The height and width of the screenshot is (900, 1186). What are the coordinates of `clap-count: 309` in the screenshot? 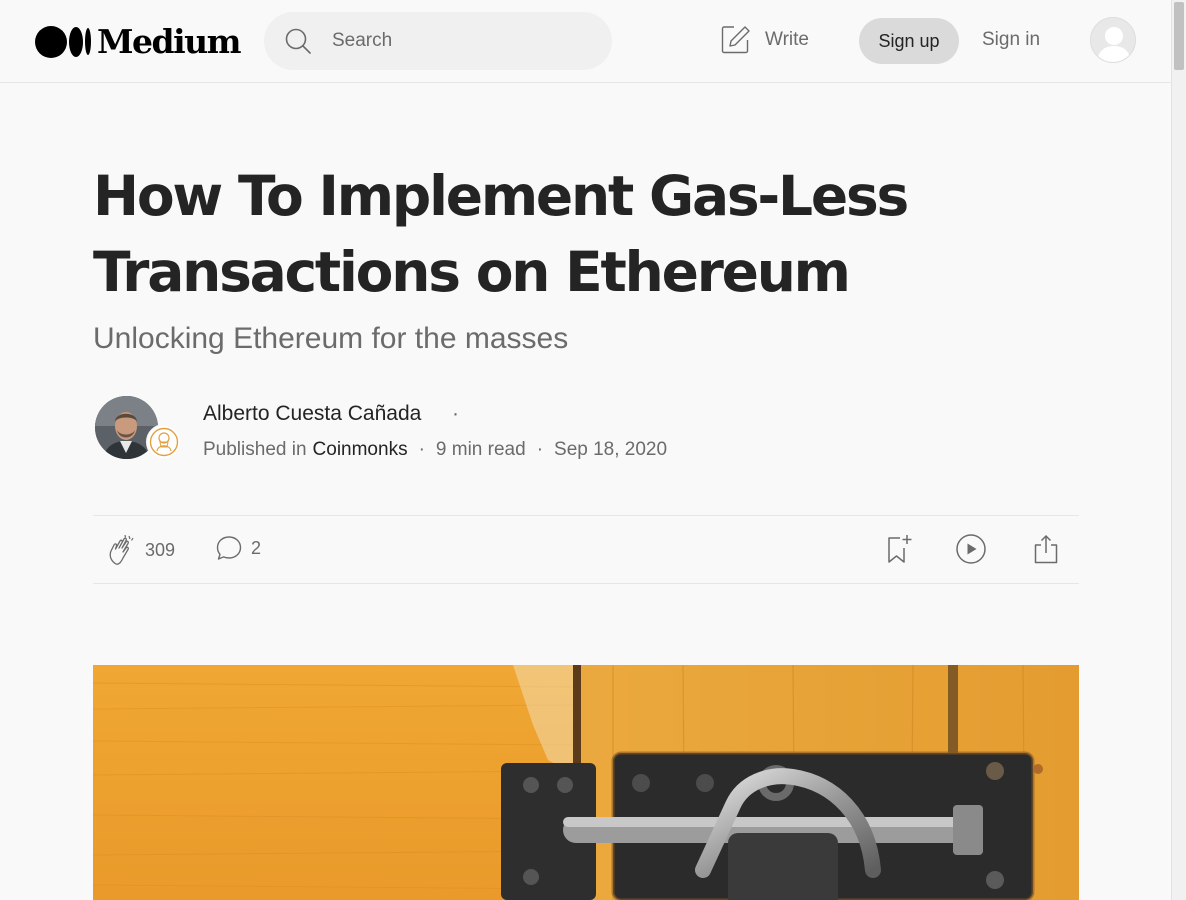 It's located at (160, 549).